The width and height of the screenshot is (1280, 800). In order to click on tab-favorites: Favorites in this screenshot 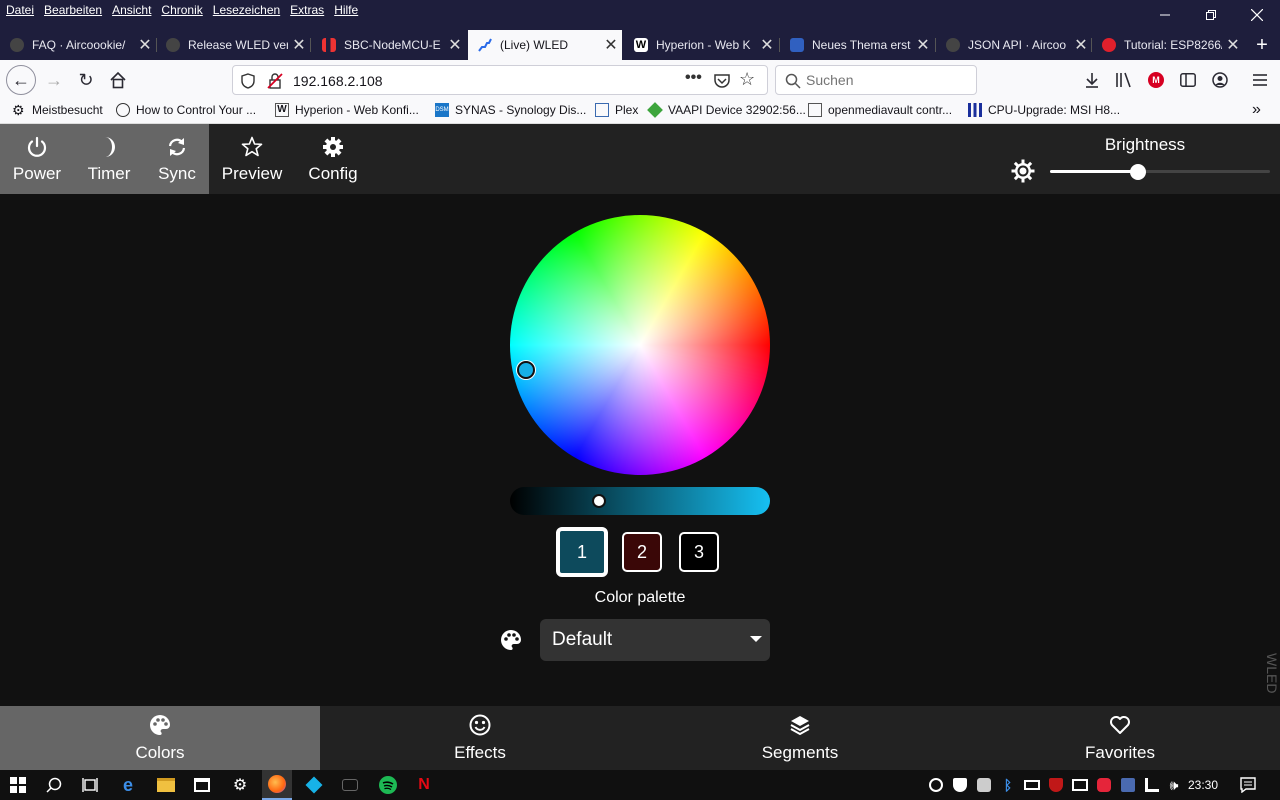, I will do `click(1120, 738)`.